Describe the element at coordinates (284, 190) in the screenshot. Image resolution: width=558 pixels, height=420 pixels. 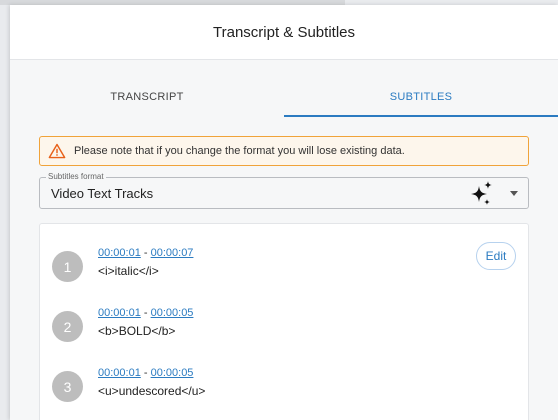
I see `subtitles-format-select: Subtitles format Video Text Tracks` at that location.